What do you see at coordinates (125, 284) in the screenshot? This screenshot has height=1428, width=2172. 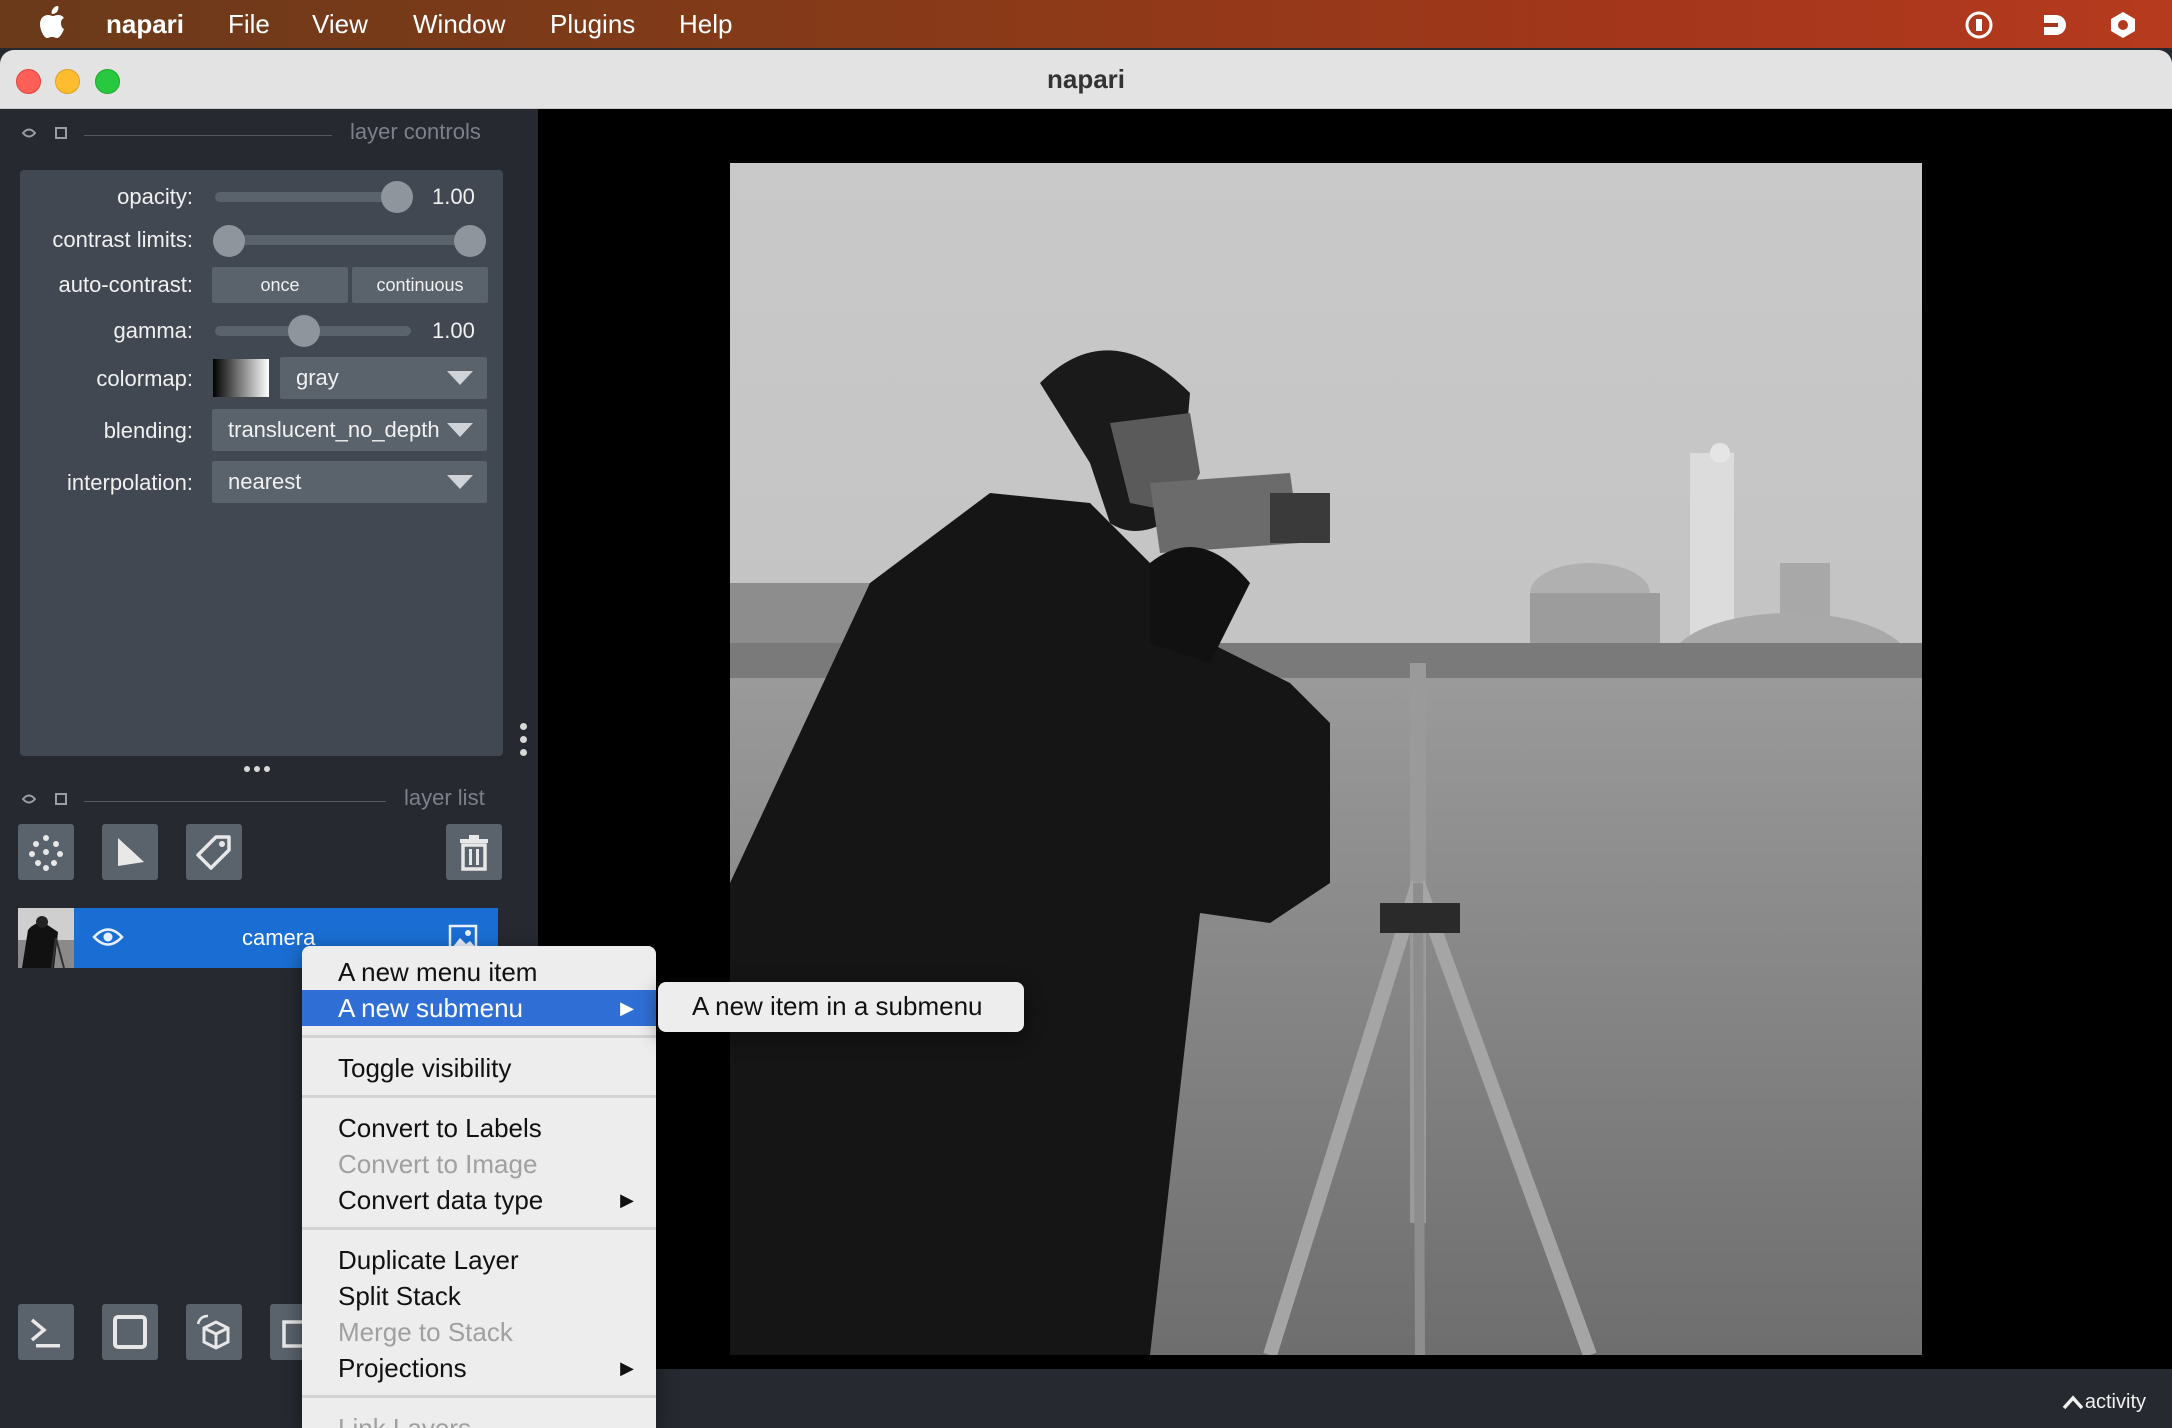 I see `auto-contrast-label: auto-contrast:` at bounding box center [125, 284].